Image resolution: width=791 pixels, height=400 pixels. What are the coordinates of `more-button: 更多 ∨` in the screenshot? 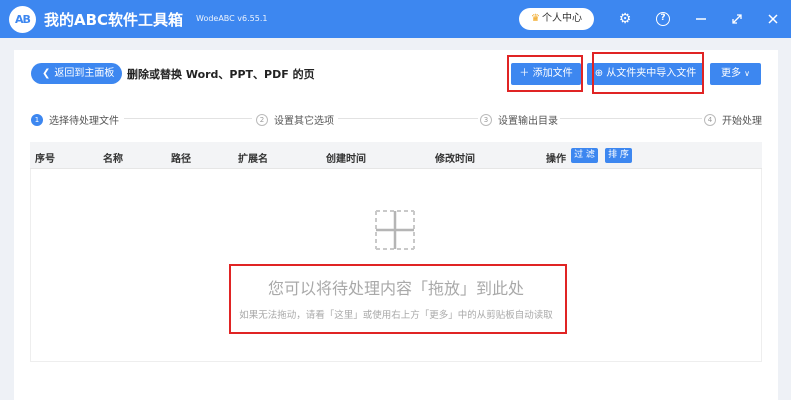 It's located at (735, 74).